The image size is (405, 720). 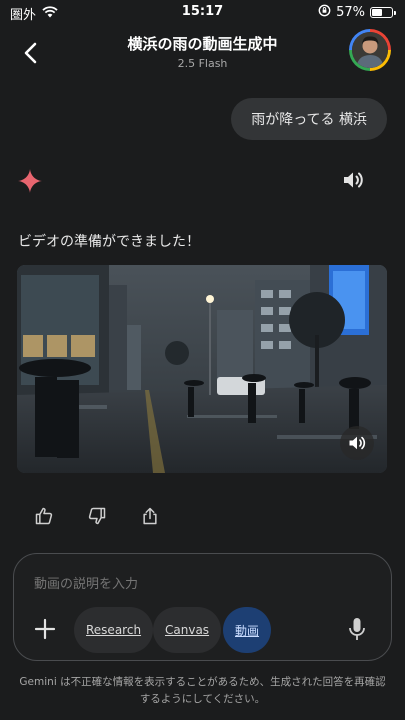 I want to click on back-button, so click(x=31, y=53).